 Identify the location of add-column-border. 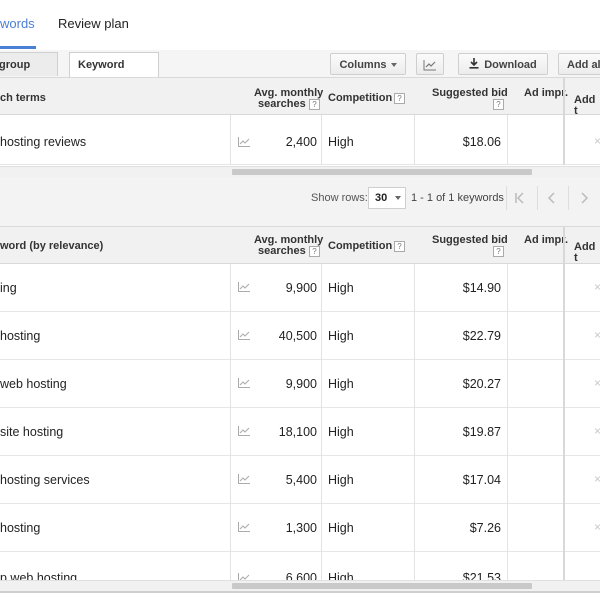
(564, 404).